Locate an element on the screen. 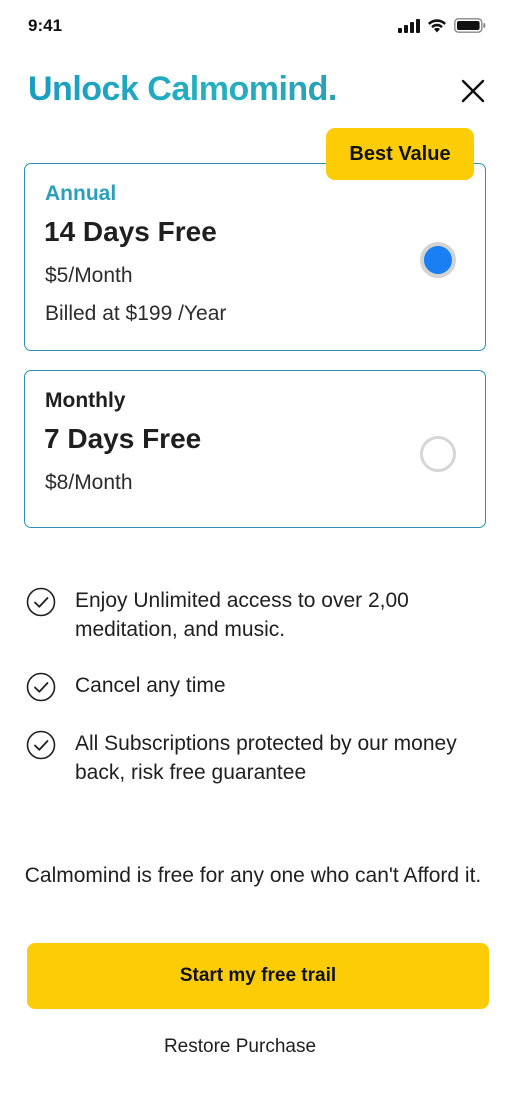 This screenshot has width=512, height=1110. status-icons is located at coordinates (442, 25).